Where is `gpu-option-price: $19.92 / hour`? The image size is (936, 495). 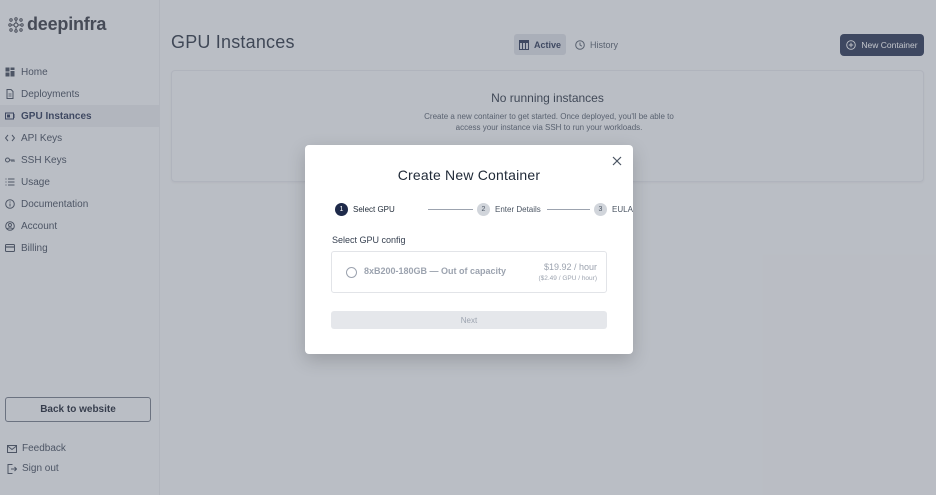
gpu-option-price: $19.92 / hour is located at coordinates (570, 267).